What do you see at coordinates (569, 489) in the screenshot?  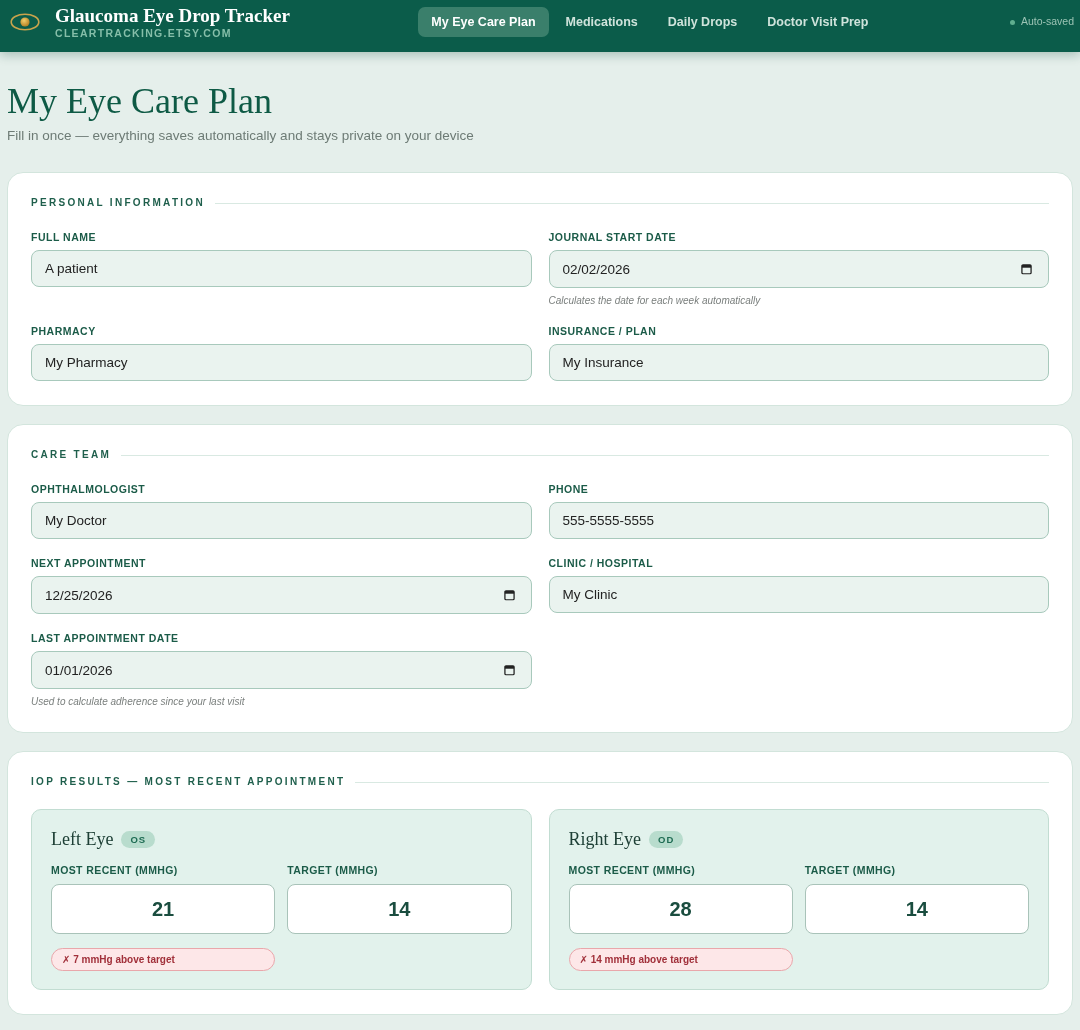 I see `field-label: PHONE` at bounding box center [569, 489].